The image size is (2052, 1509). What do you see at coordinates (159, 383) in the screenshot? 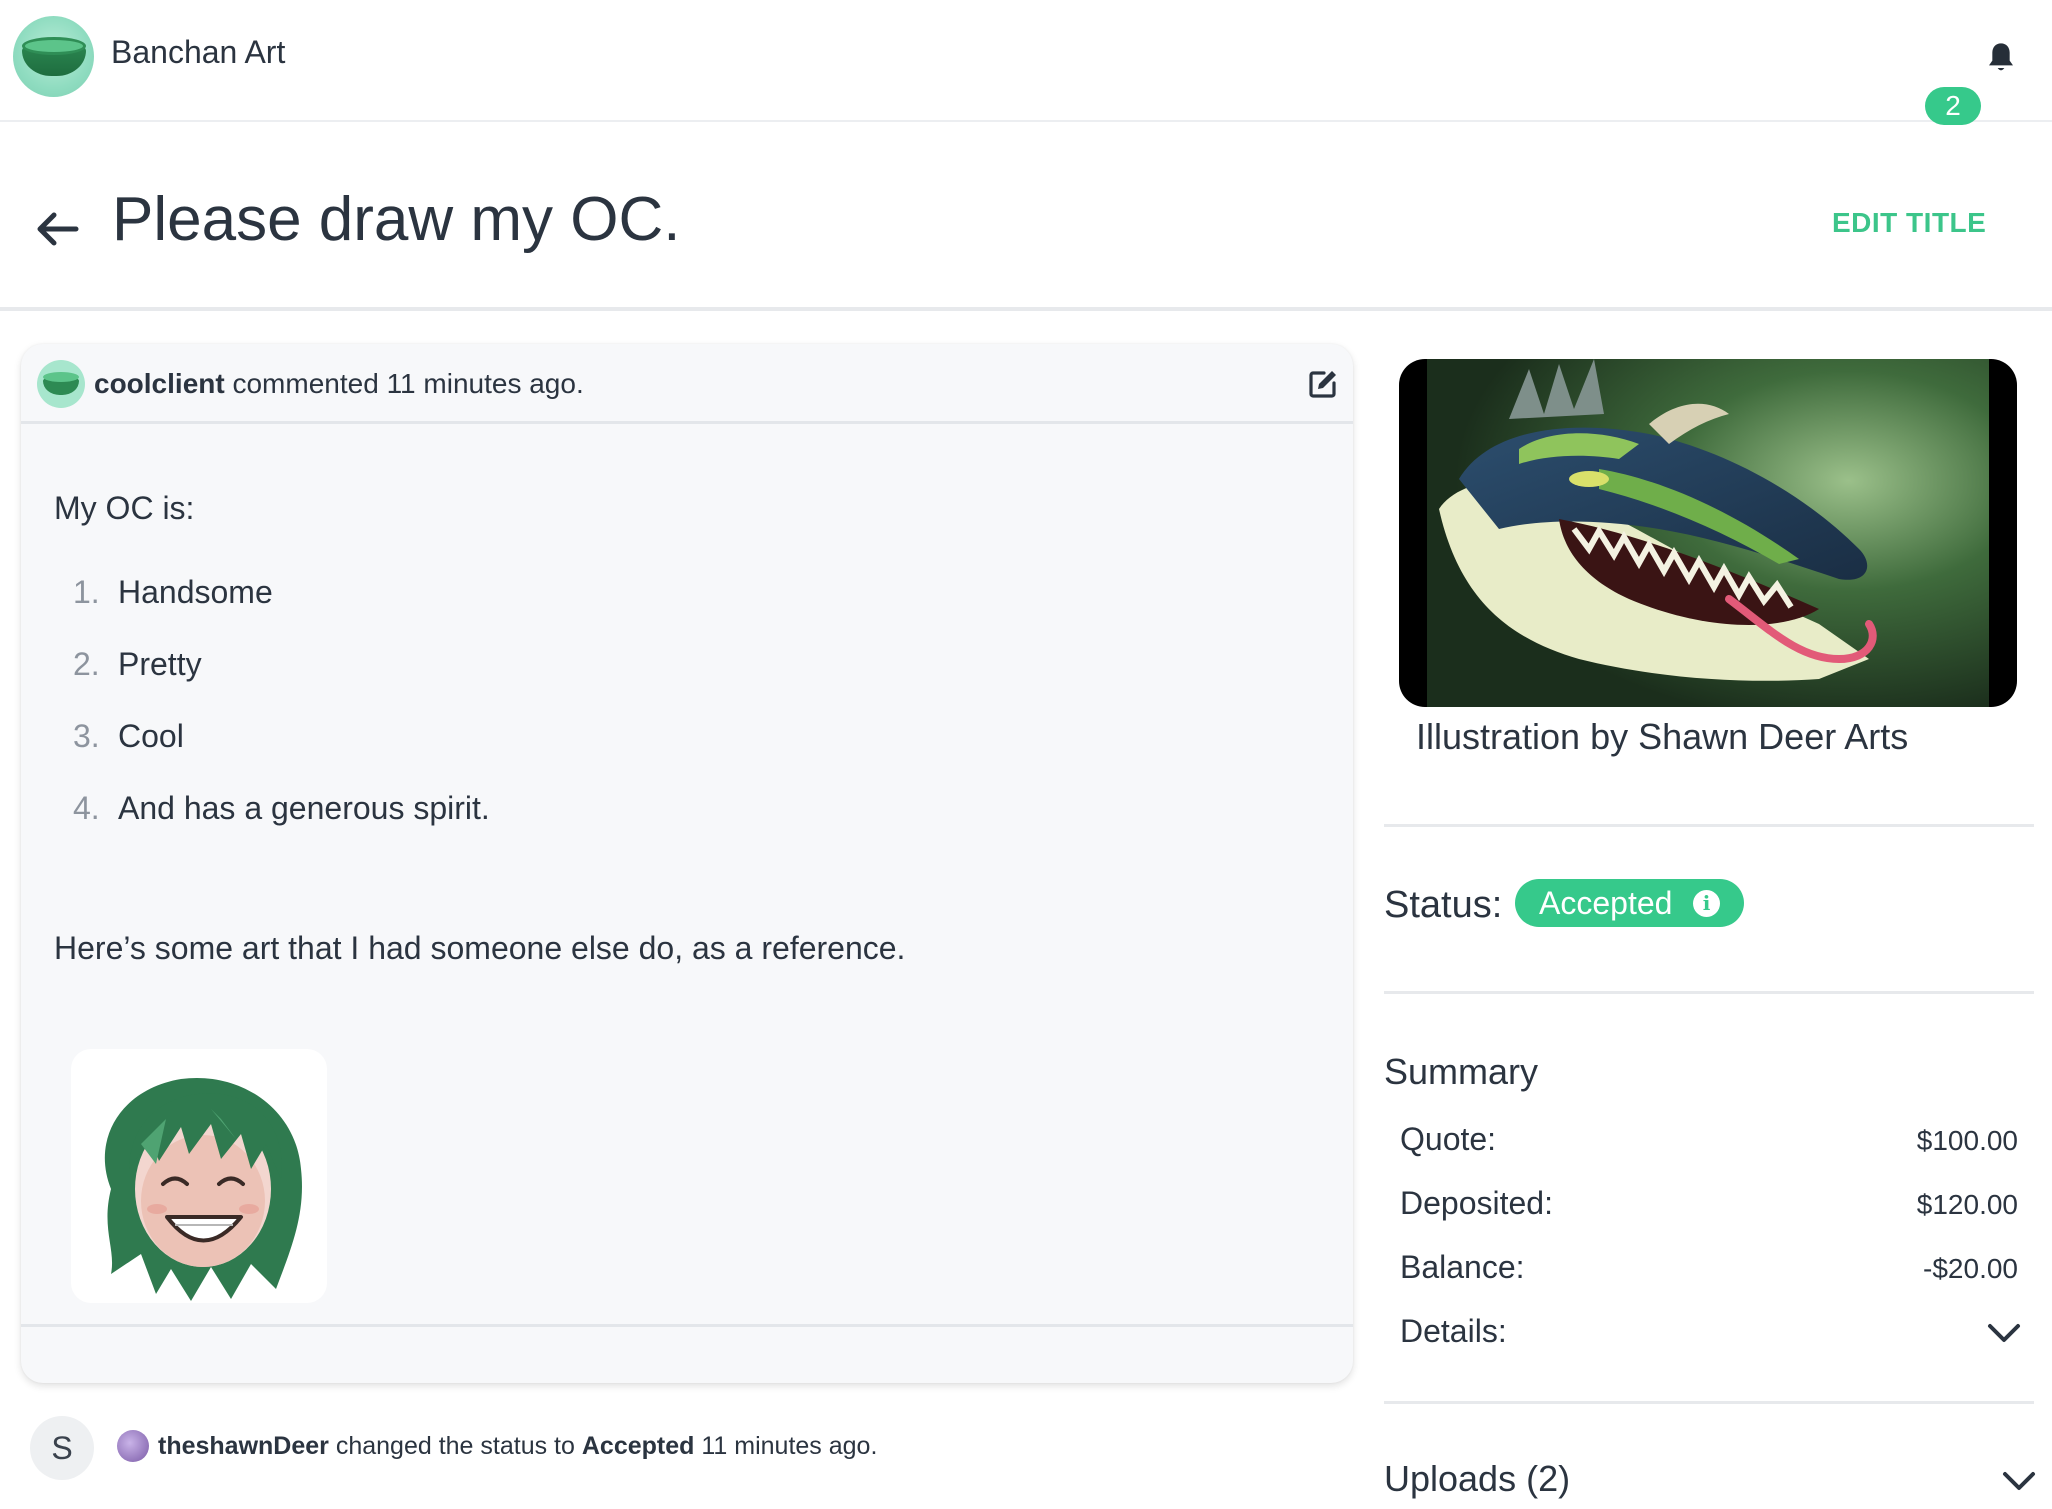
I see `comment-author: coolclient` at bounding box center [159, 383].